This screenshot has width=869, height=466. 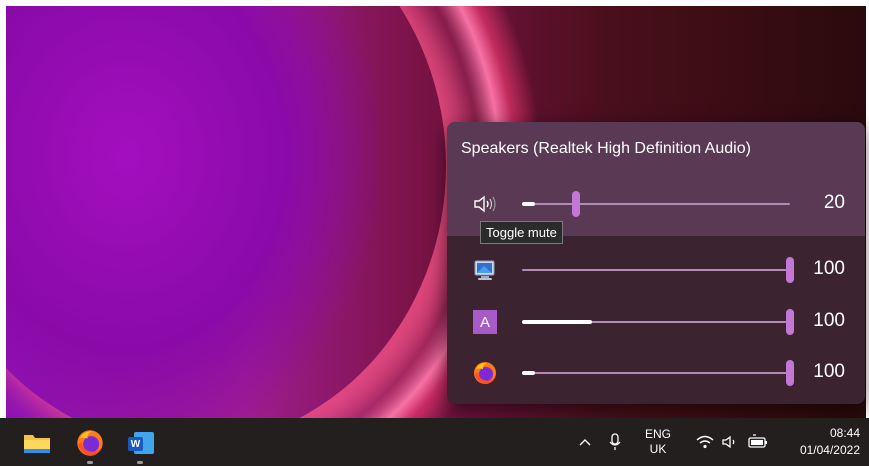 I want to click on taskbar-firefox, so click(x=90, y=444).